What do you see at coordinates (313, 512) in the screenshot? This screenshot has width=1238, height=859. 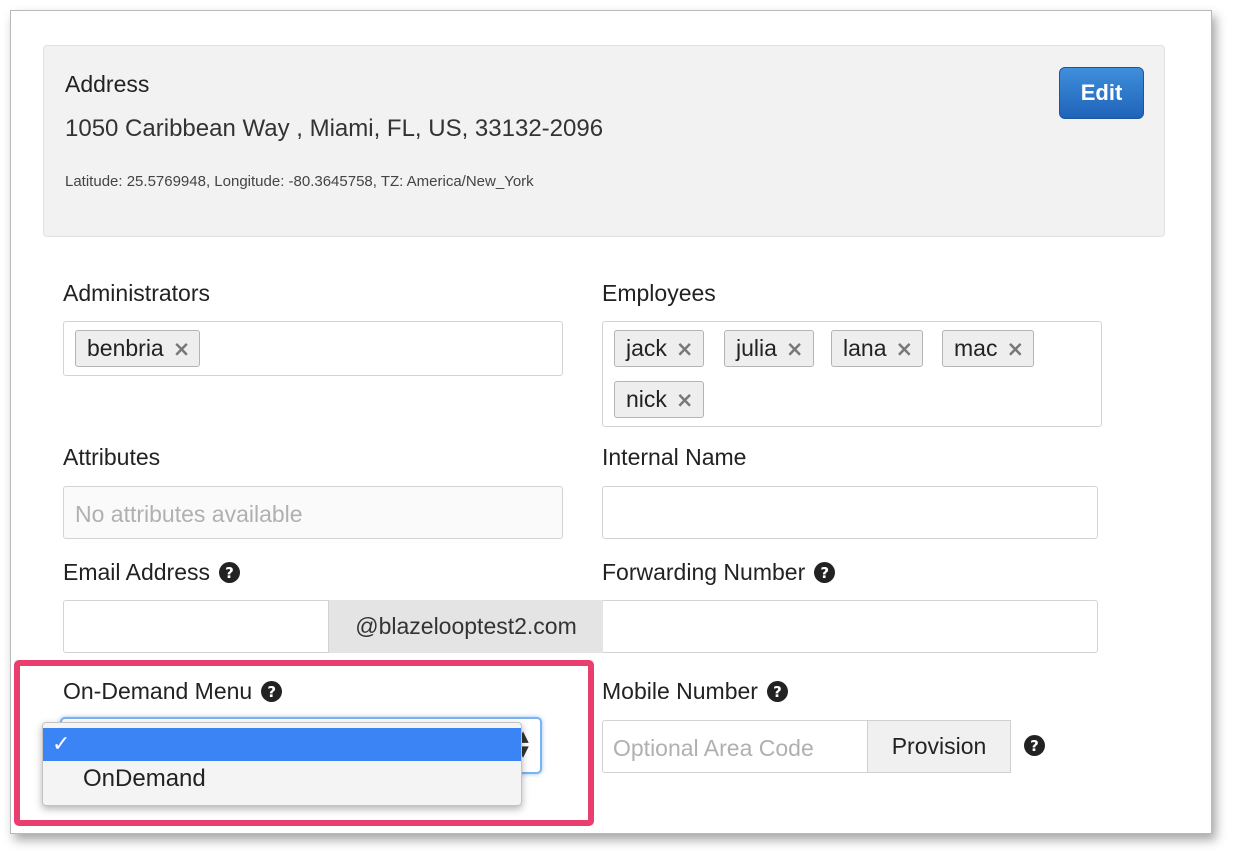 I see `attributes-field: No attributes available` at bounding box center [313, 512].